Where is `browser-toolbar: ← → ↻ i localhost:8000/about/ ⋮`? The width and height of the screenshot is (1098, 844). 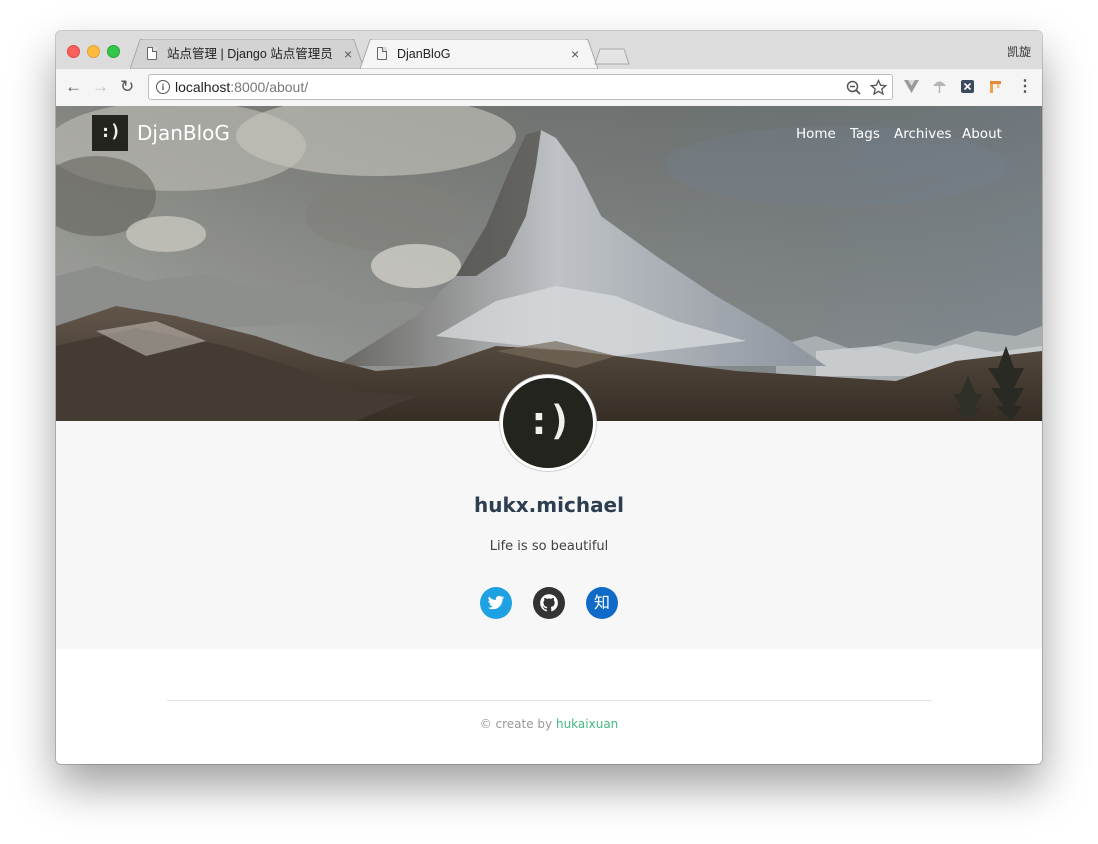
browser-toolbar: ← → ↻ i localhost:8000/about/ ⋮ is located at coordinates (549, 88).